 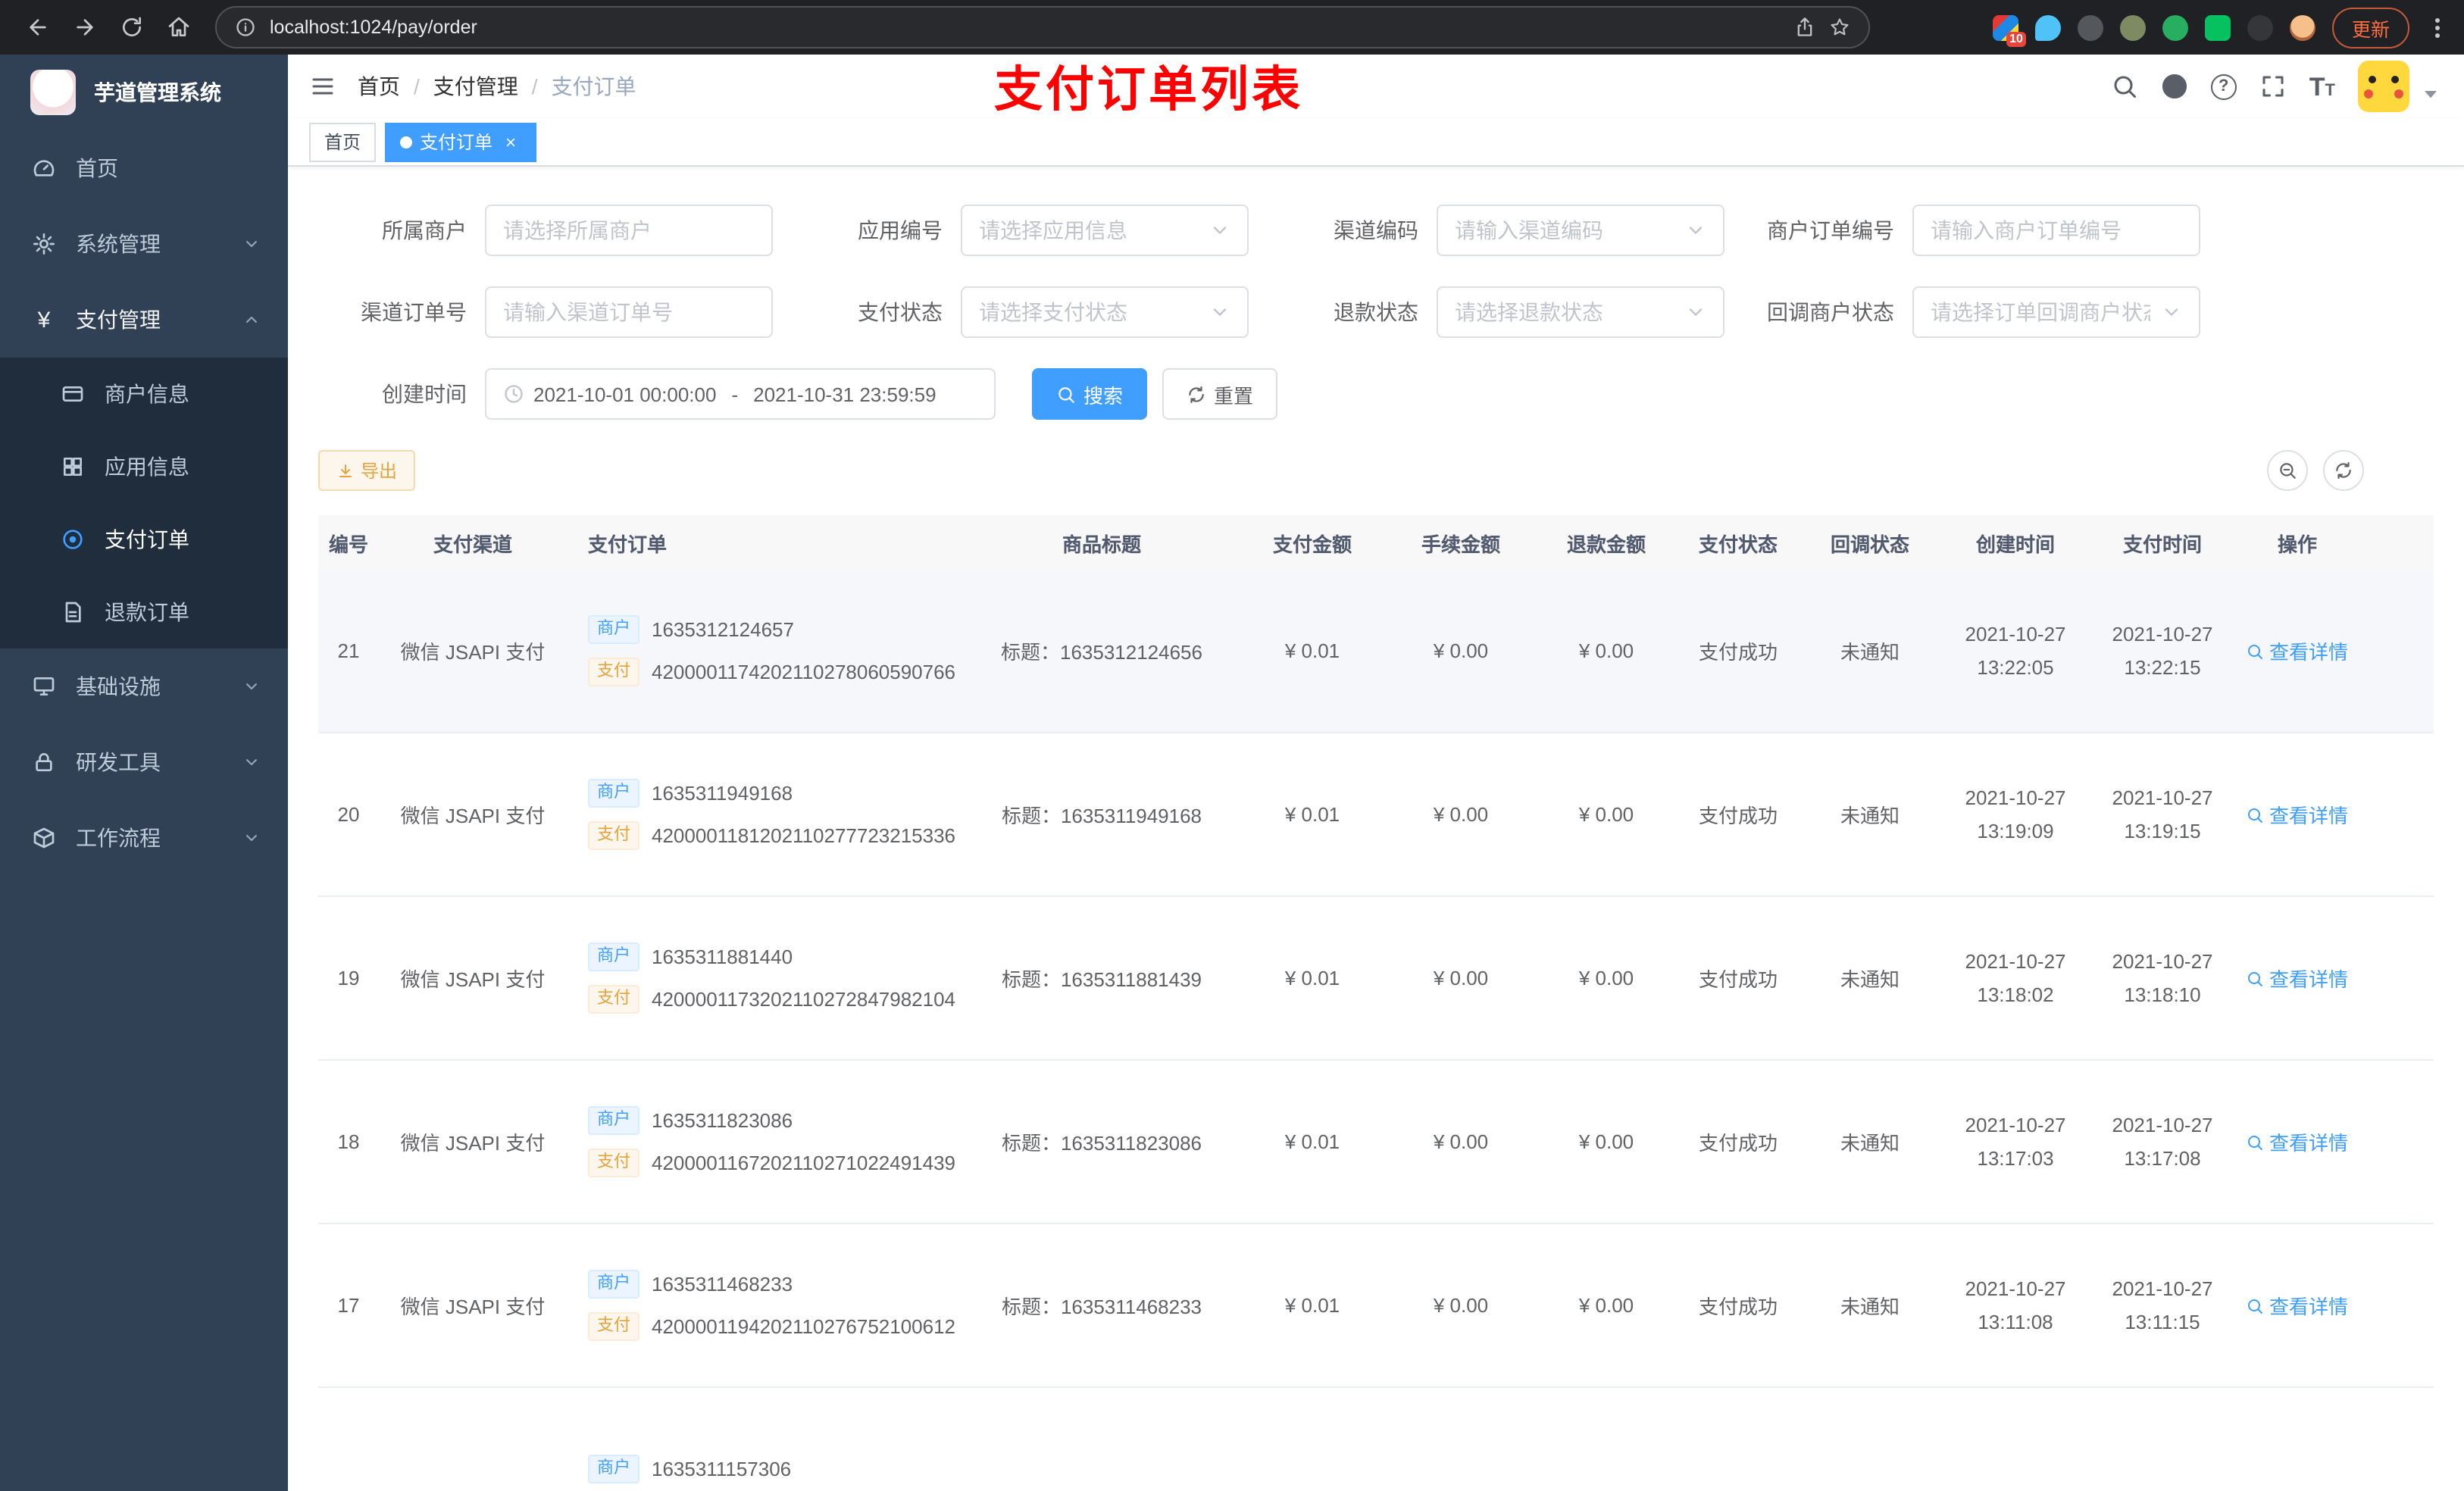 What do you see at coordinates (343, 141) in the screenshot?
I see `tab-home: 首页` at bounding box center [343, 141].